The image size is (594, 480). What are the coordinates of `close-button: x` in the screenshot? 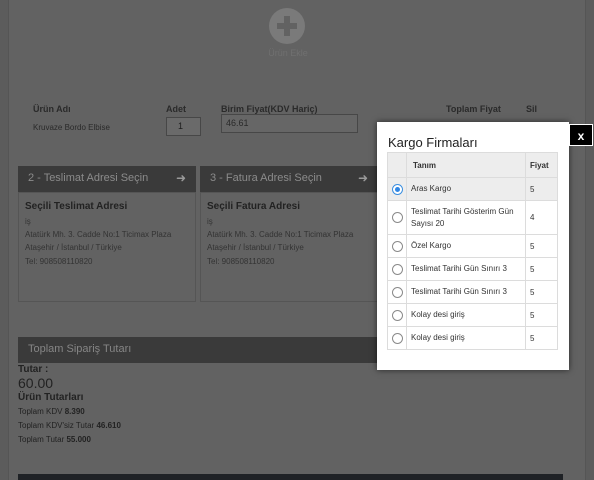 It's located at (581, 135).